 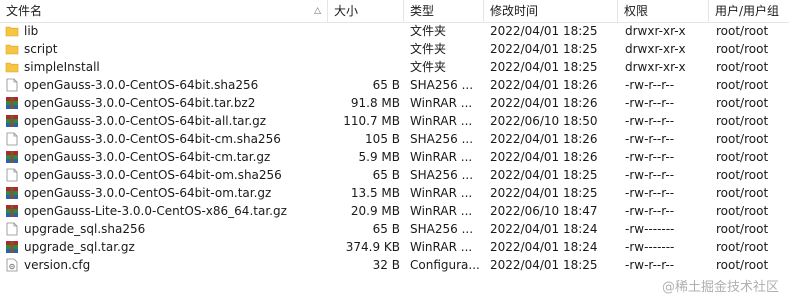 What do you see at coordinates (11, 265) in the screenshot?
I see `config-file-icon` at bounding box center [11, 265].